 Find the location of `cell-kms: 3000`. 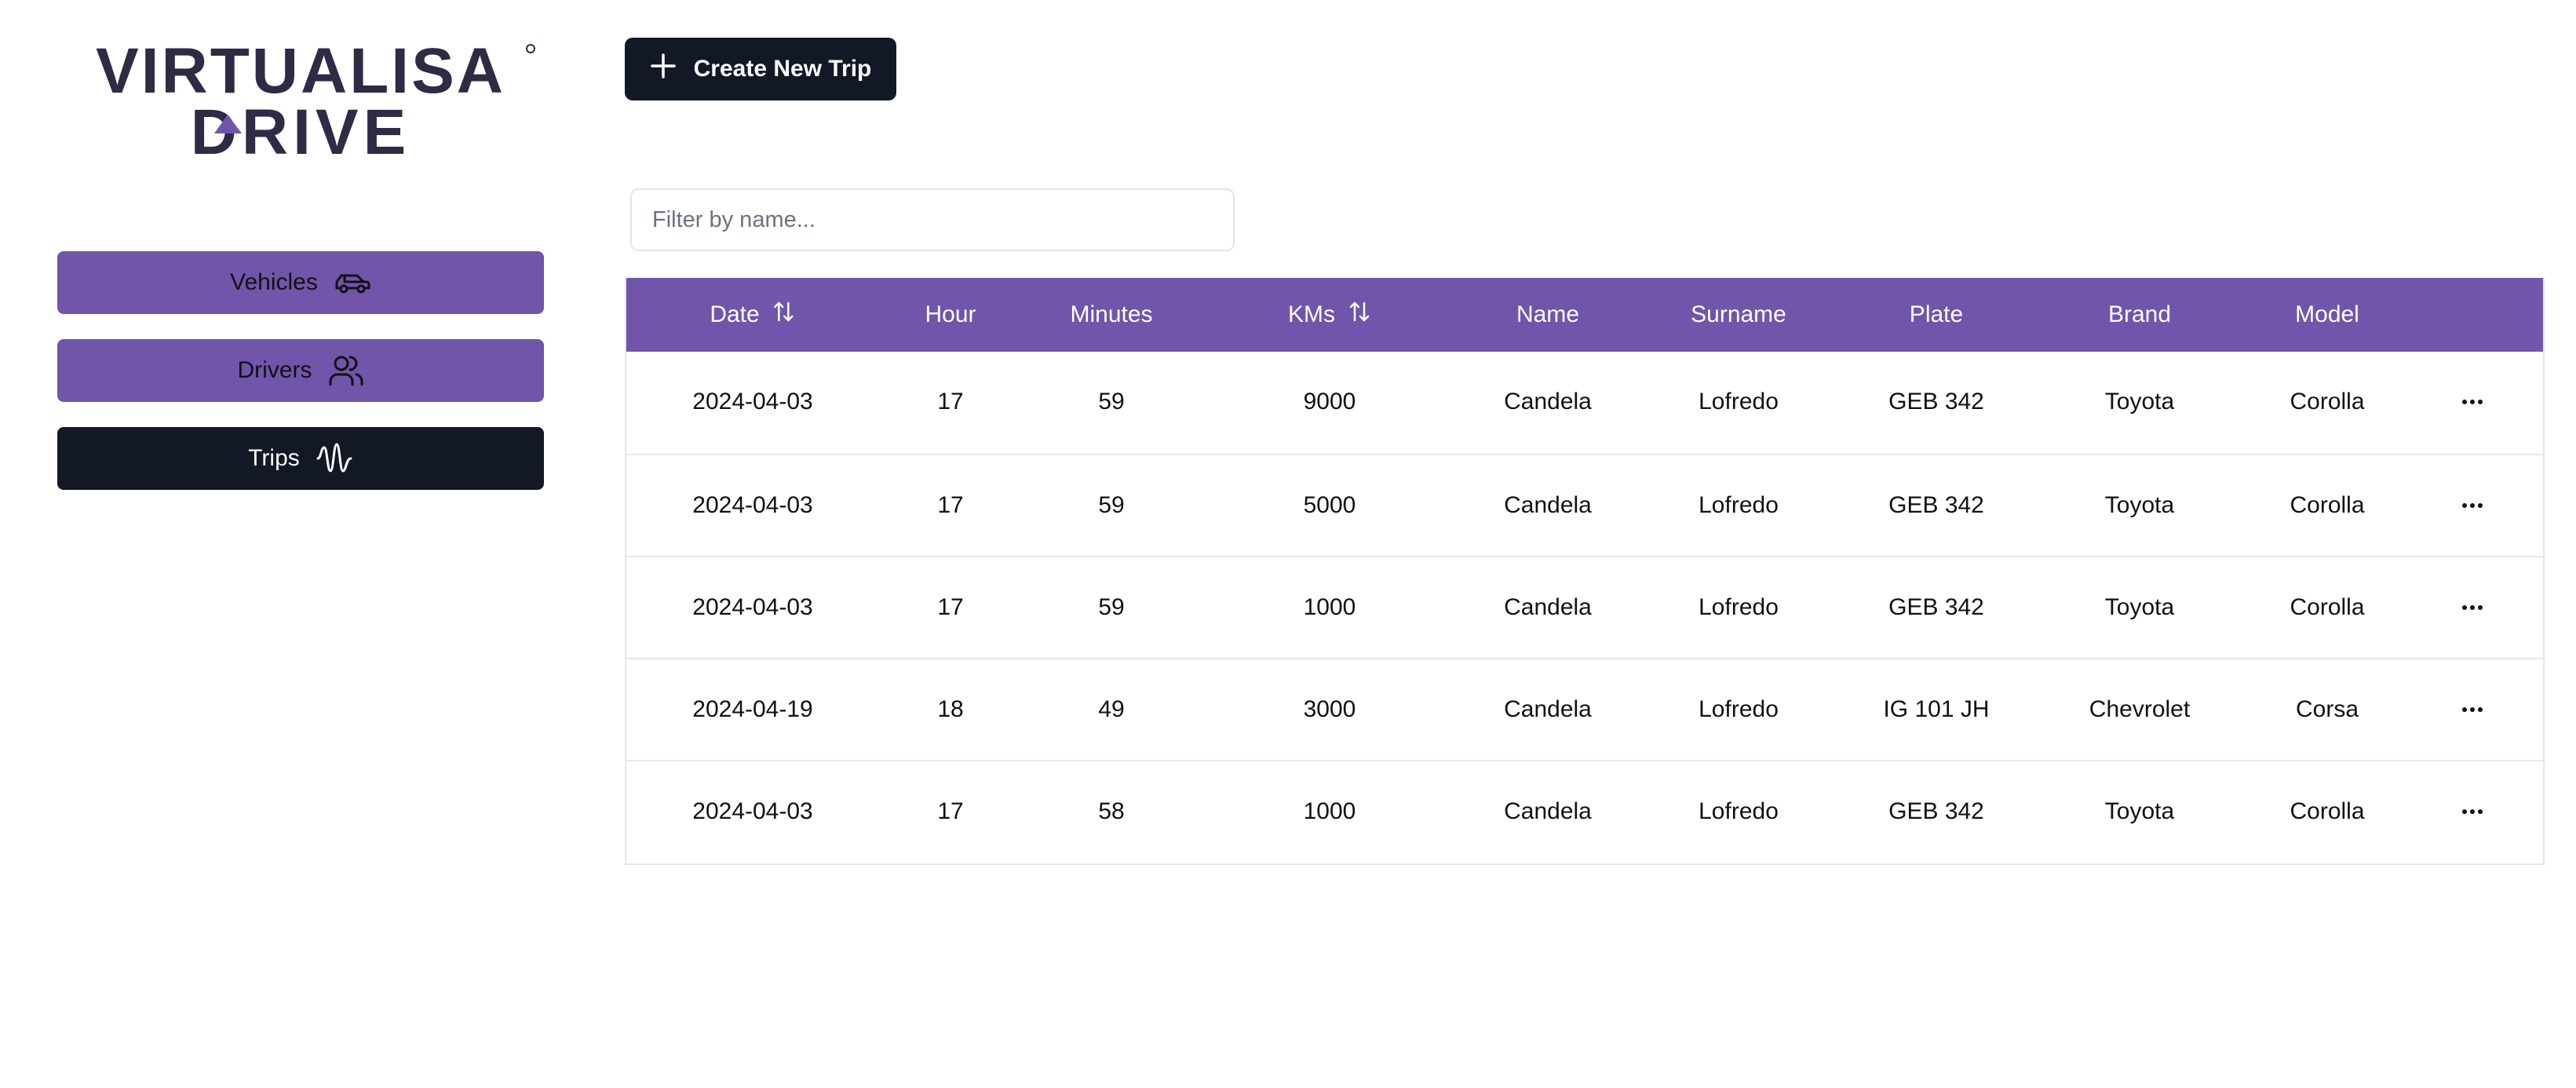

cell-kms: 3000 is located at coordinates (1329, 709).